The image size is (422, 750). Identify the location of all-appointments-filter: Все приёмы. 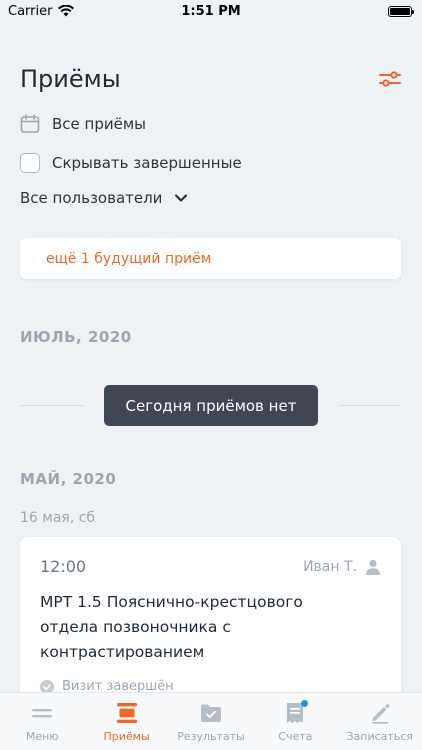
(83, 124).